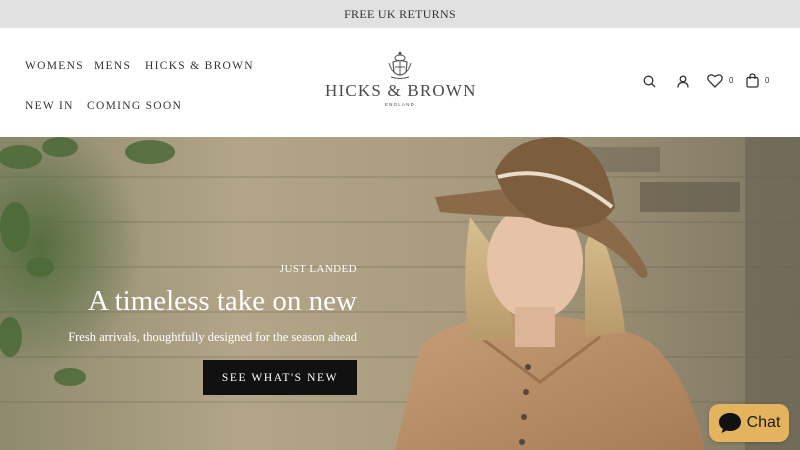  Describe the element at coordinates (199, 66) in the screenshot. I see `nav-item-hicks-brown: HICKS & BROWN` at that location.